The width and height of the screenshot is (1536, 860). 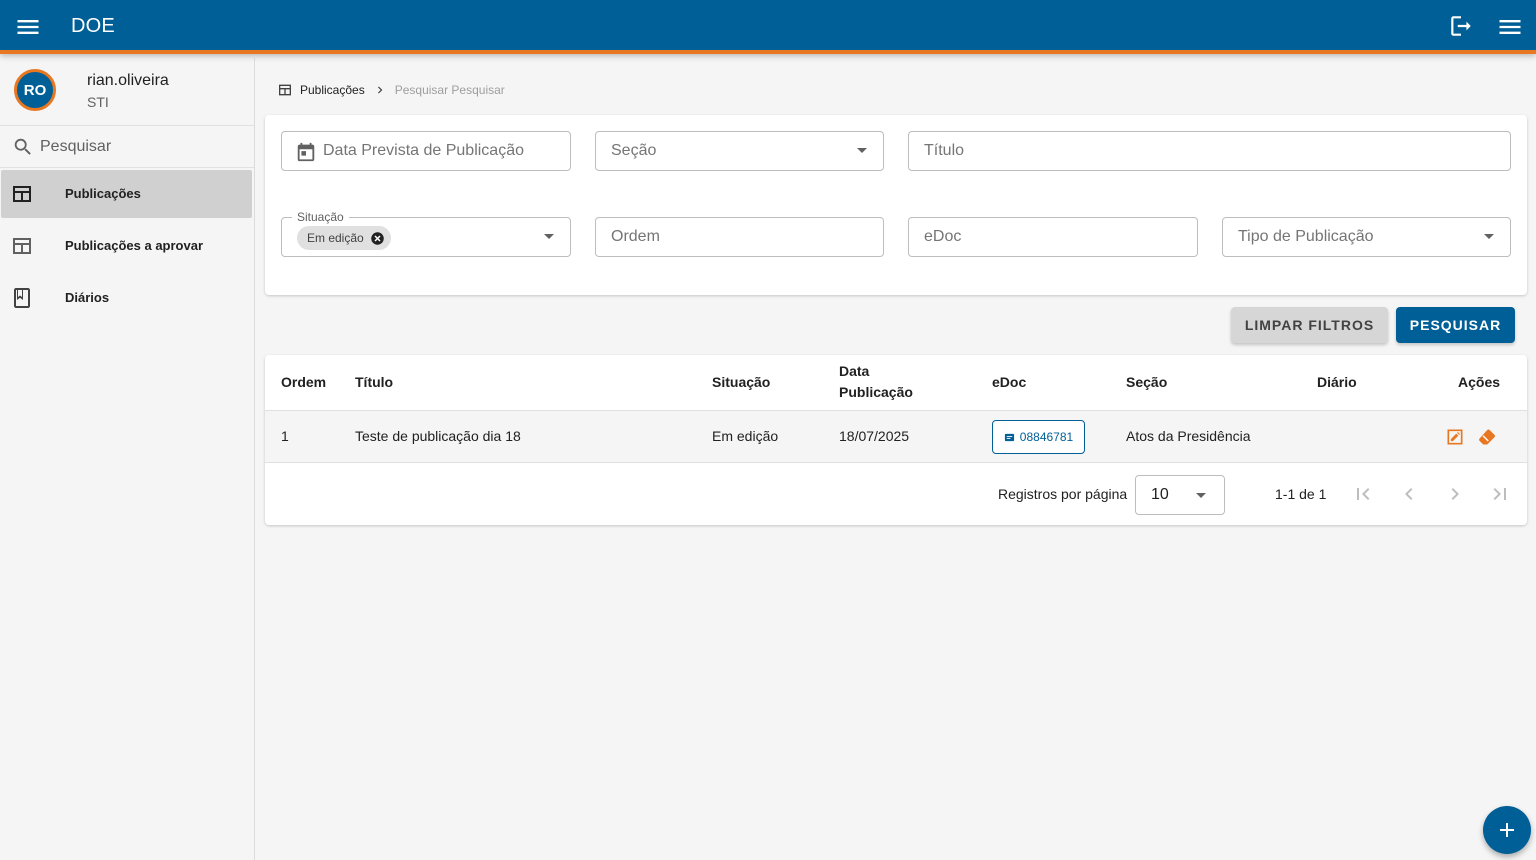 I want to click on user-name: rian.oliveira, so click(x=128, y=80).